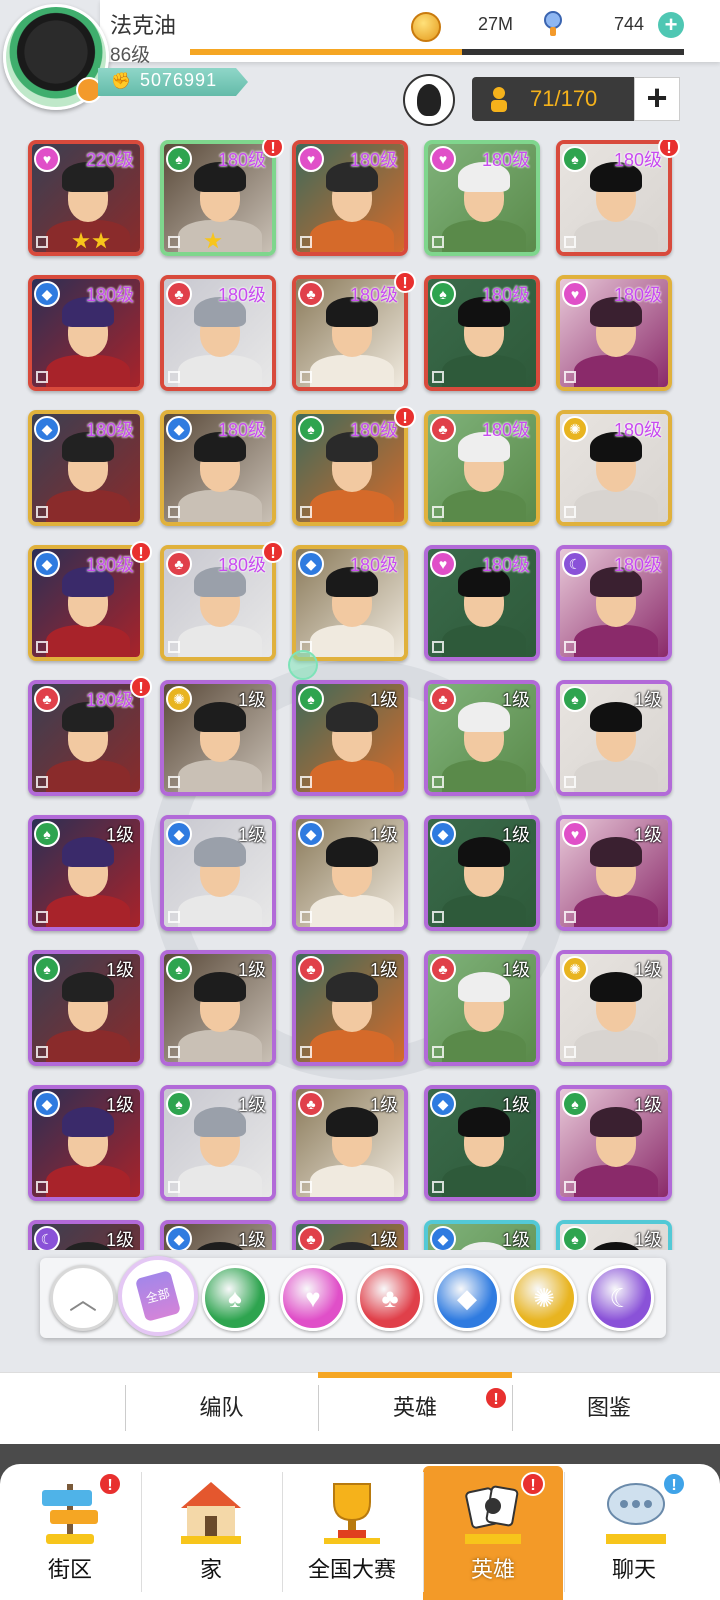 The image size is (720, 1600). What do you see at coordinates (621, 1298) in the screenshot?
I see `filter-moon-button: ☾` at bounding box center [621, 1298].